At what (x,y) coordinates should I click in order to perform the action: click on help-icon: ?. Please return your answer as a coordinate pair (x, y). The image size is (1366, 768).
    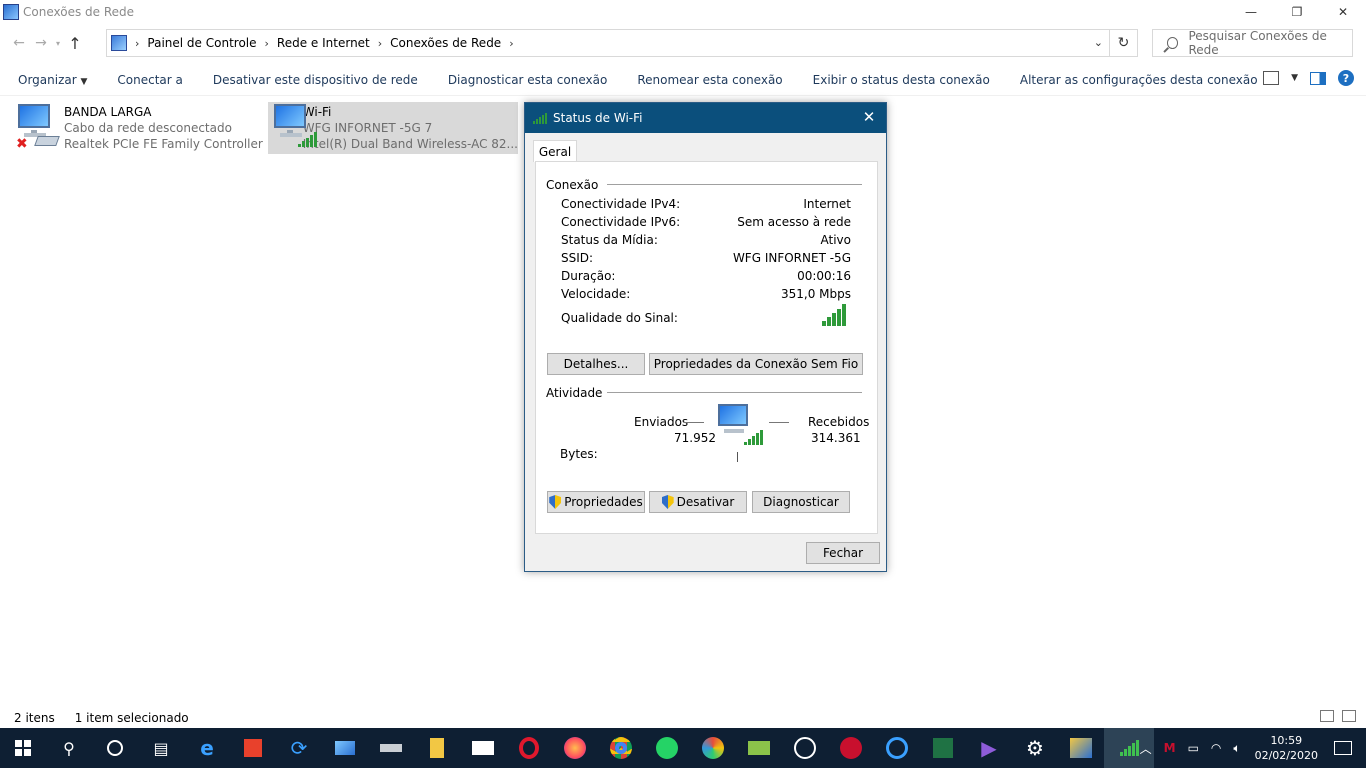
    Looking at the image, I should click on (1346, 78).